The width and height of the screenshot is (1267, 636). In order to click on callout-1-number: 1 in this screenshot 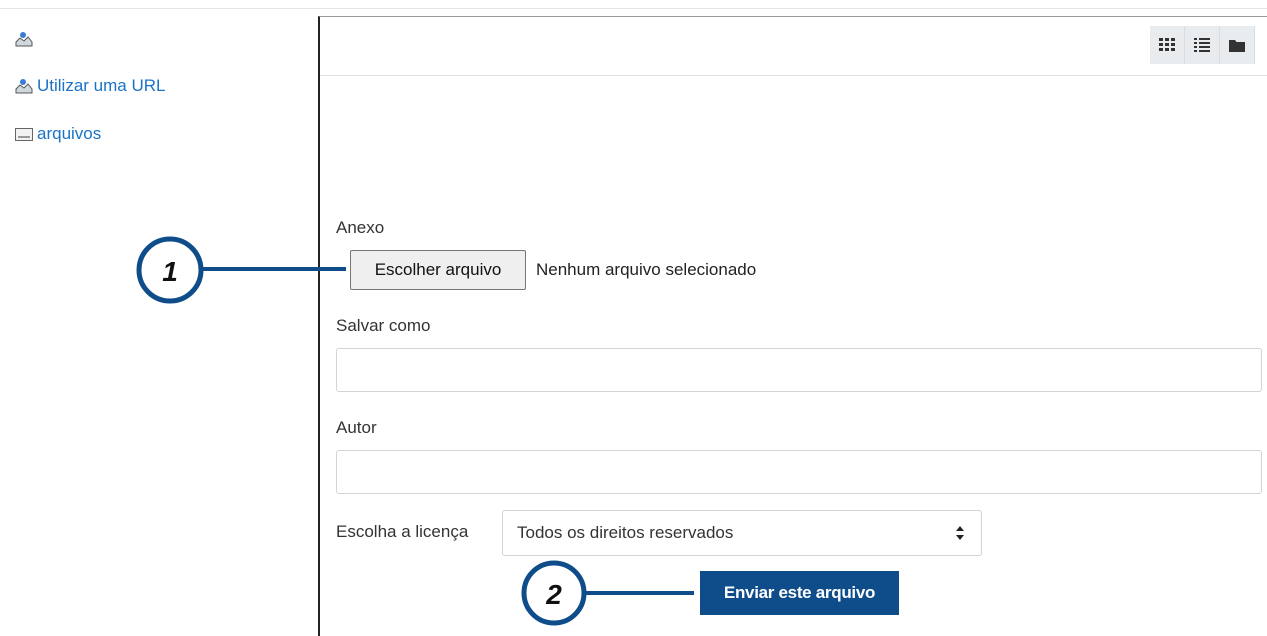, I will do `click(170, 271)`.